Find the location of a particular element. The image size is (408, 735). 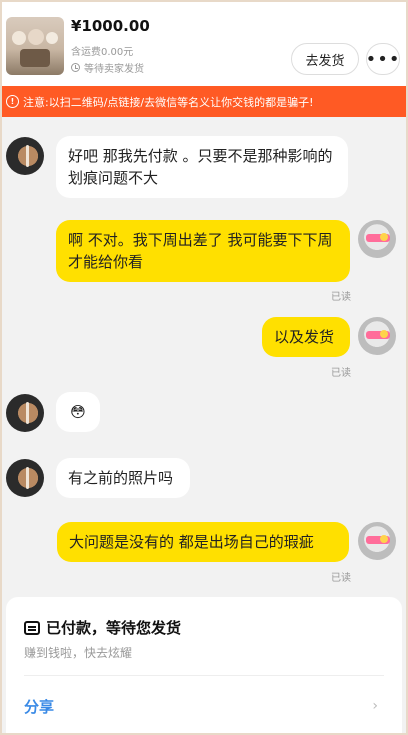

divider is located at coordinates (204, 675).